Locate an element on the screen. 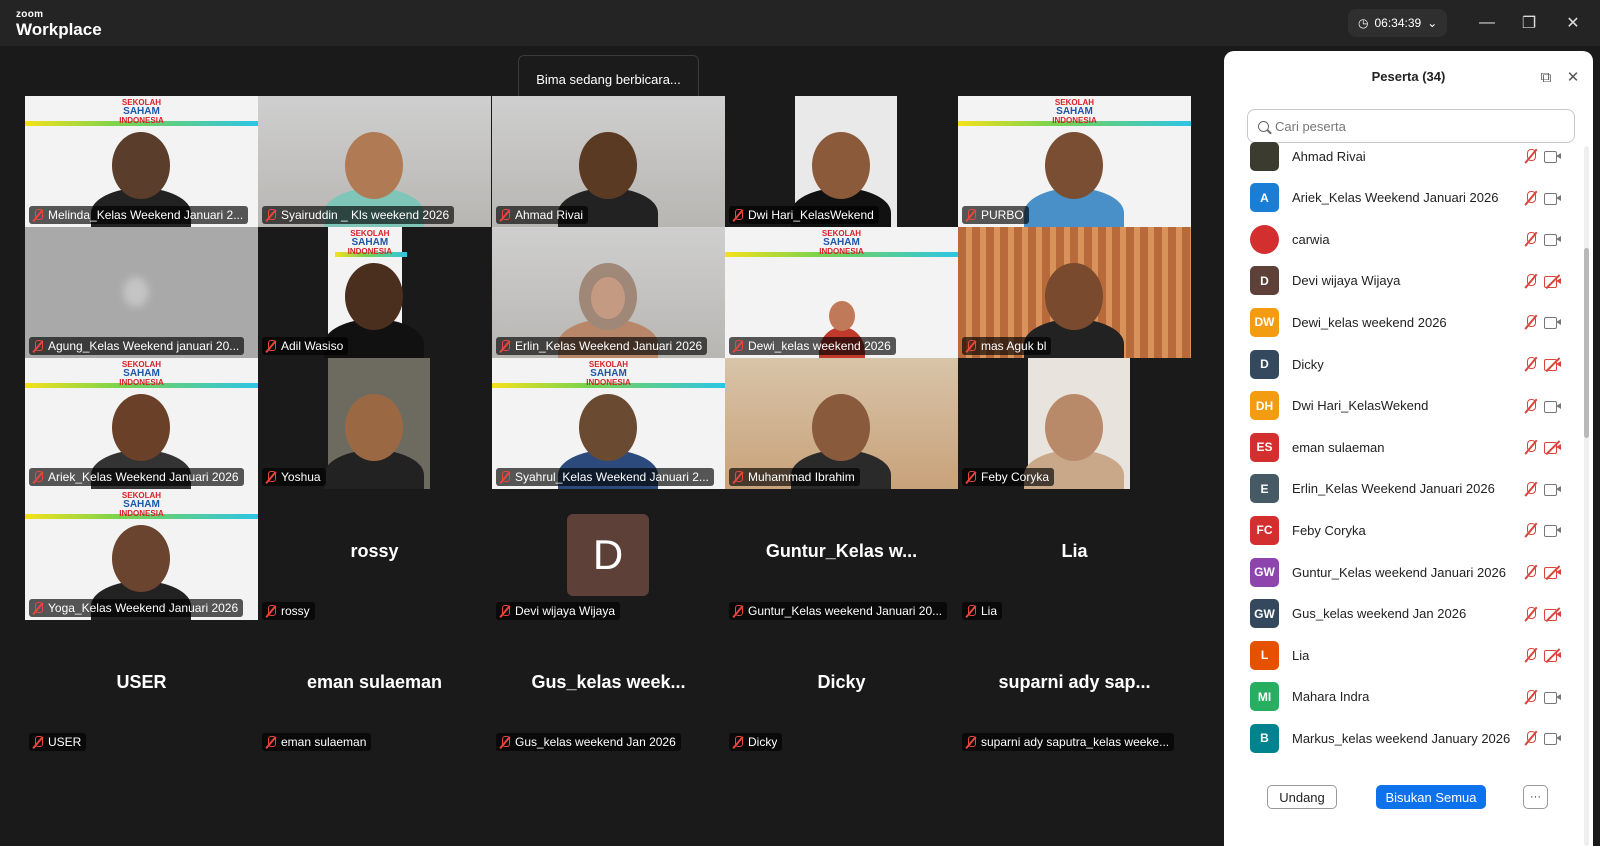 This screenshot has height=846, width=1600. participant-row: L Lia is located at coordinates (1404, 655).